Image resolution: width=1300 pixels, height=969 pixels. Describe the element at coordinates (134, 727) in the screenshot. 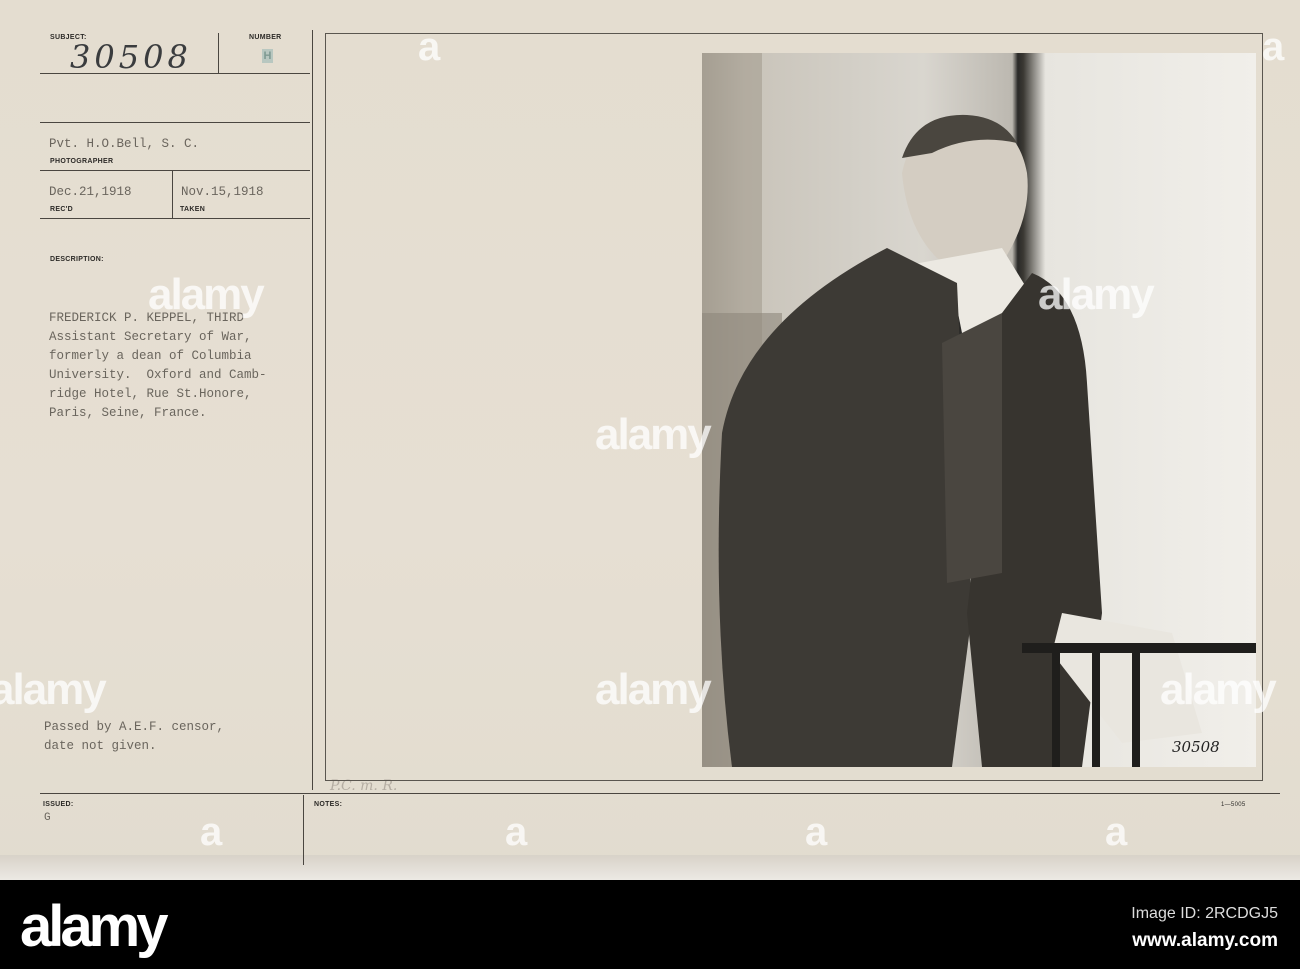

I see `censor-line: Passed by A.E.F. censor,` at that location.